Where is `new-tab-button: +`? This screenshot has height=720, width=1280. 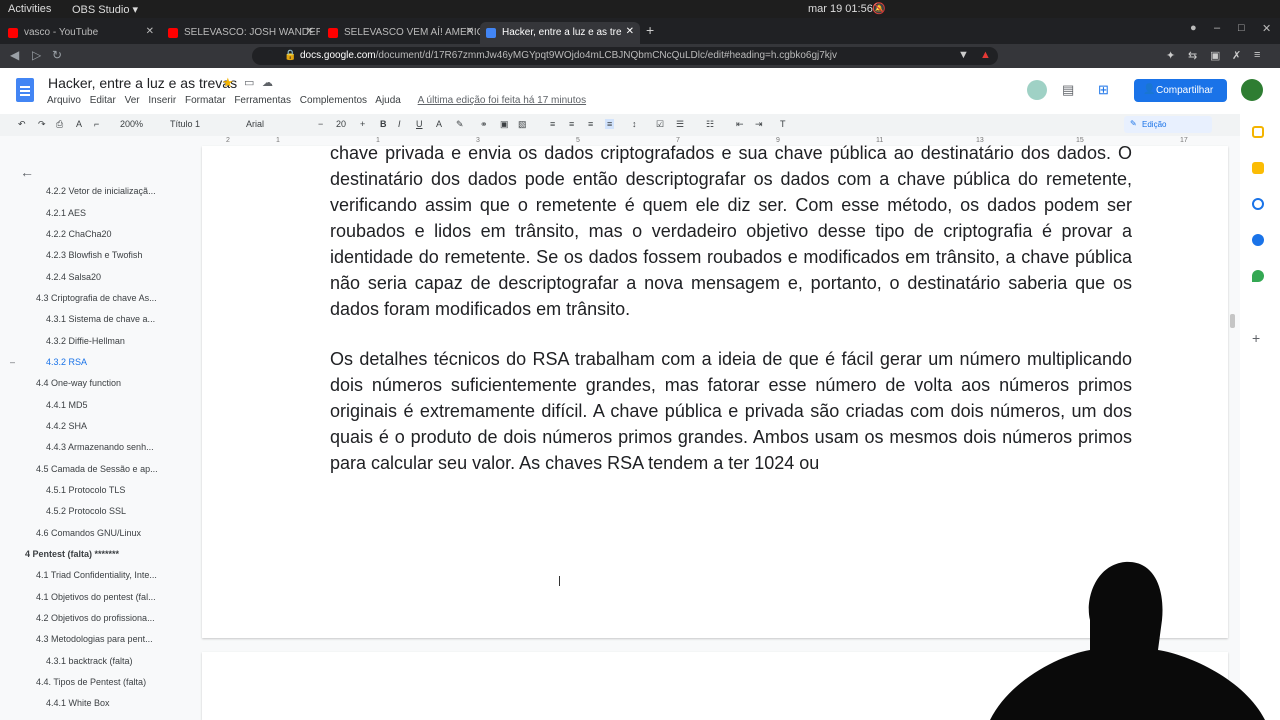 new-tab-button: + is located at coordinates (650, 30).